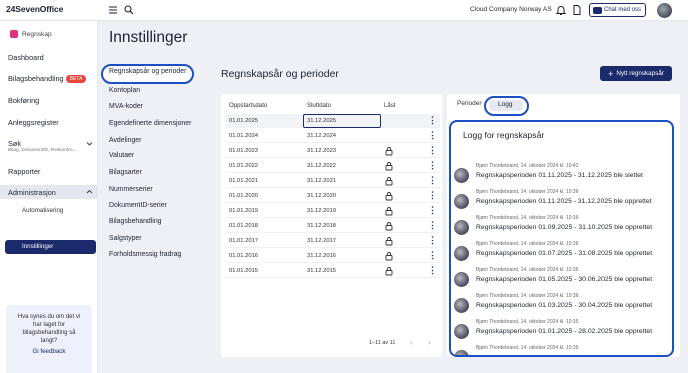 The width and height of the screenshot is (688, 373). Describe the element at coordinates (322, 196) in the screenshot. I see `end-date: 31.12.2020` at that location.